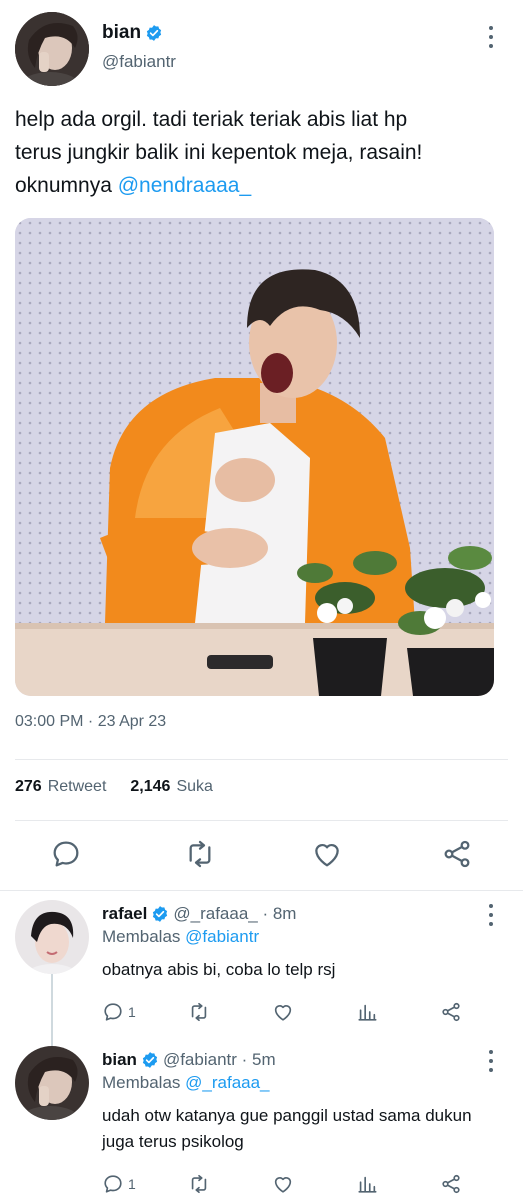 The height and width of the screenshot is (1200, 523). I want to click on like-count: 2,146, so click(150, 787).